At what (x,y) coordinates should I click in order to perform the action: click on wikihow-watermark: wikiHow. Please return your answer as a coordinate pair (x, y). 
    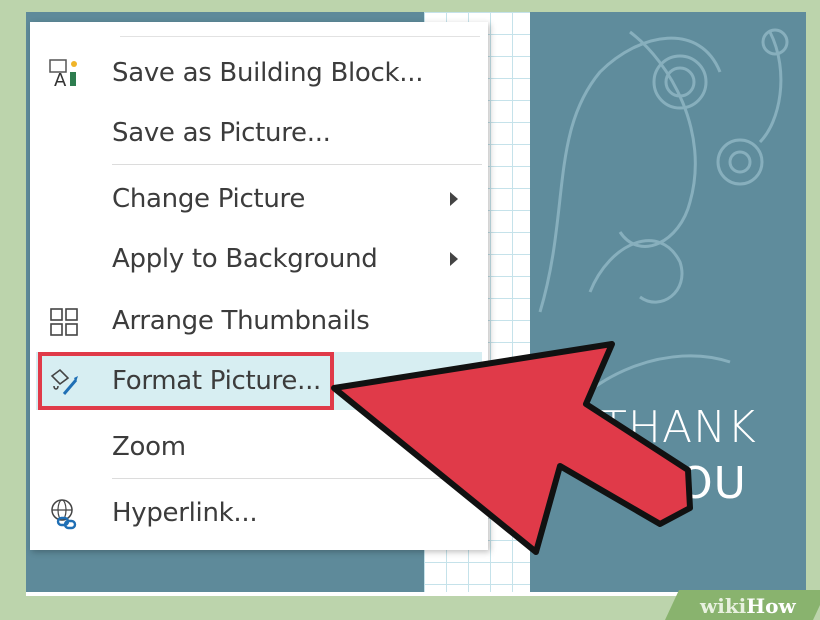
    Looking at the image, I should click on (748, 606).